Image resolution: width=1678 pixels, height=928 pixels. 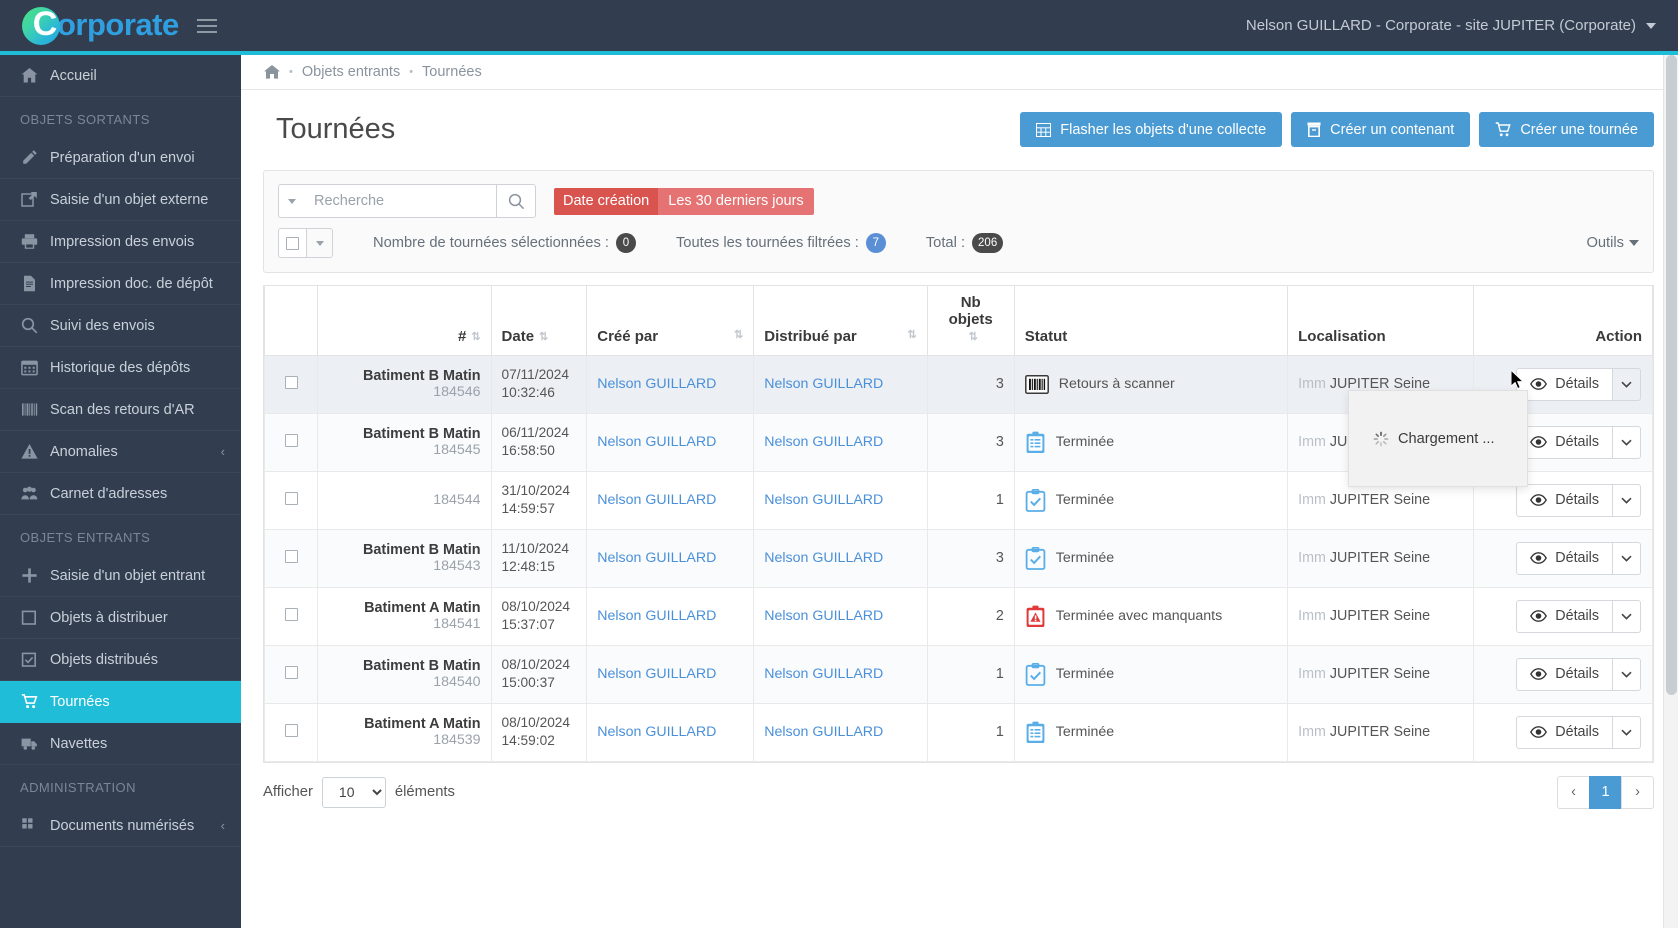 What do you see at coordinates (684, 201) in the screenshot?
I see `date-filter-tag: Date création Les 30 derniers jours` at bounding box center [684, 201].